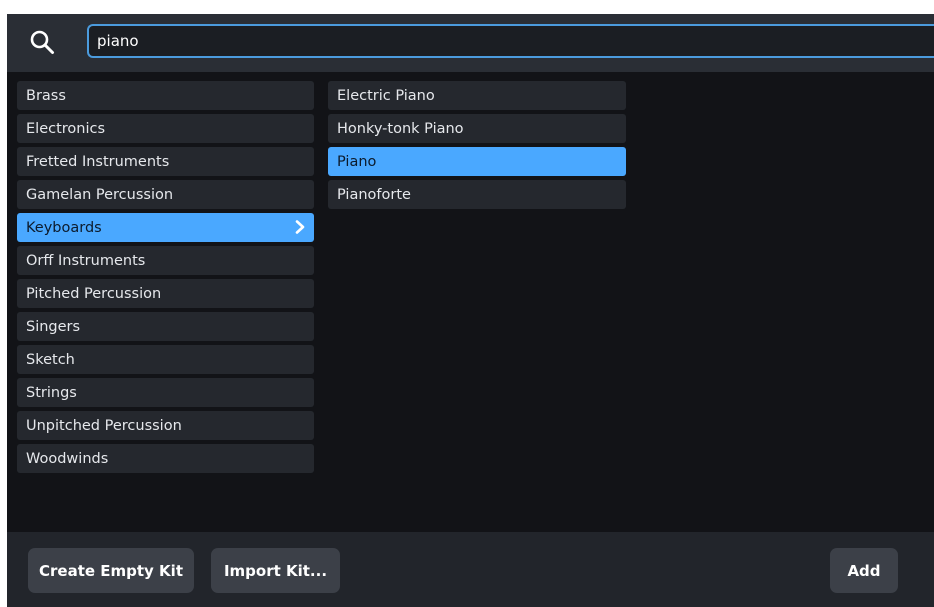  What do you see at coordinates (98, 161) in the screenshot?
I see `category-label: Fretted Instruments` at bounding box center [98, 161].